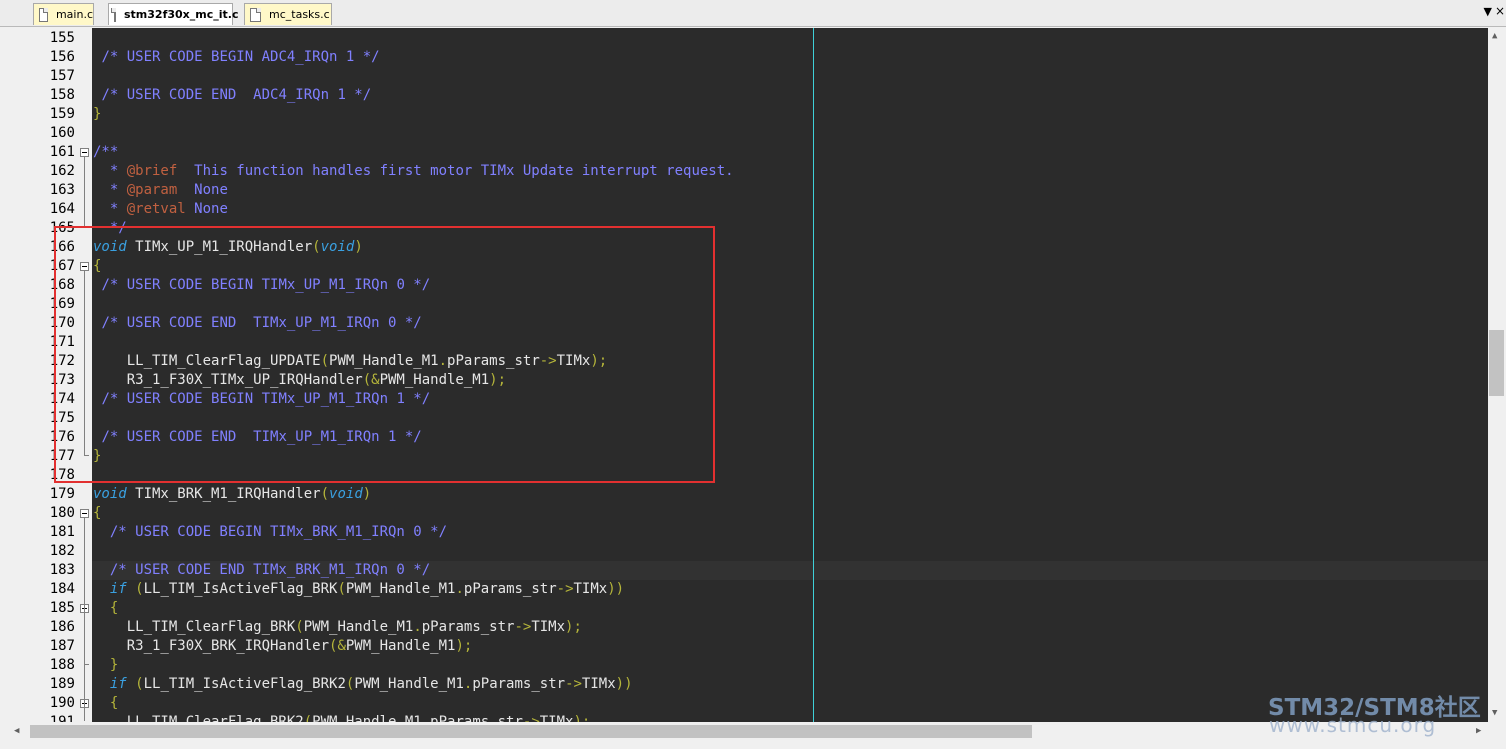  What do you see at coordinates (1494, 36) in the screenshot?
I see `scroll-up-icon: ▲` at bounding box center [1494, 36].